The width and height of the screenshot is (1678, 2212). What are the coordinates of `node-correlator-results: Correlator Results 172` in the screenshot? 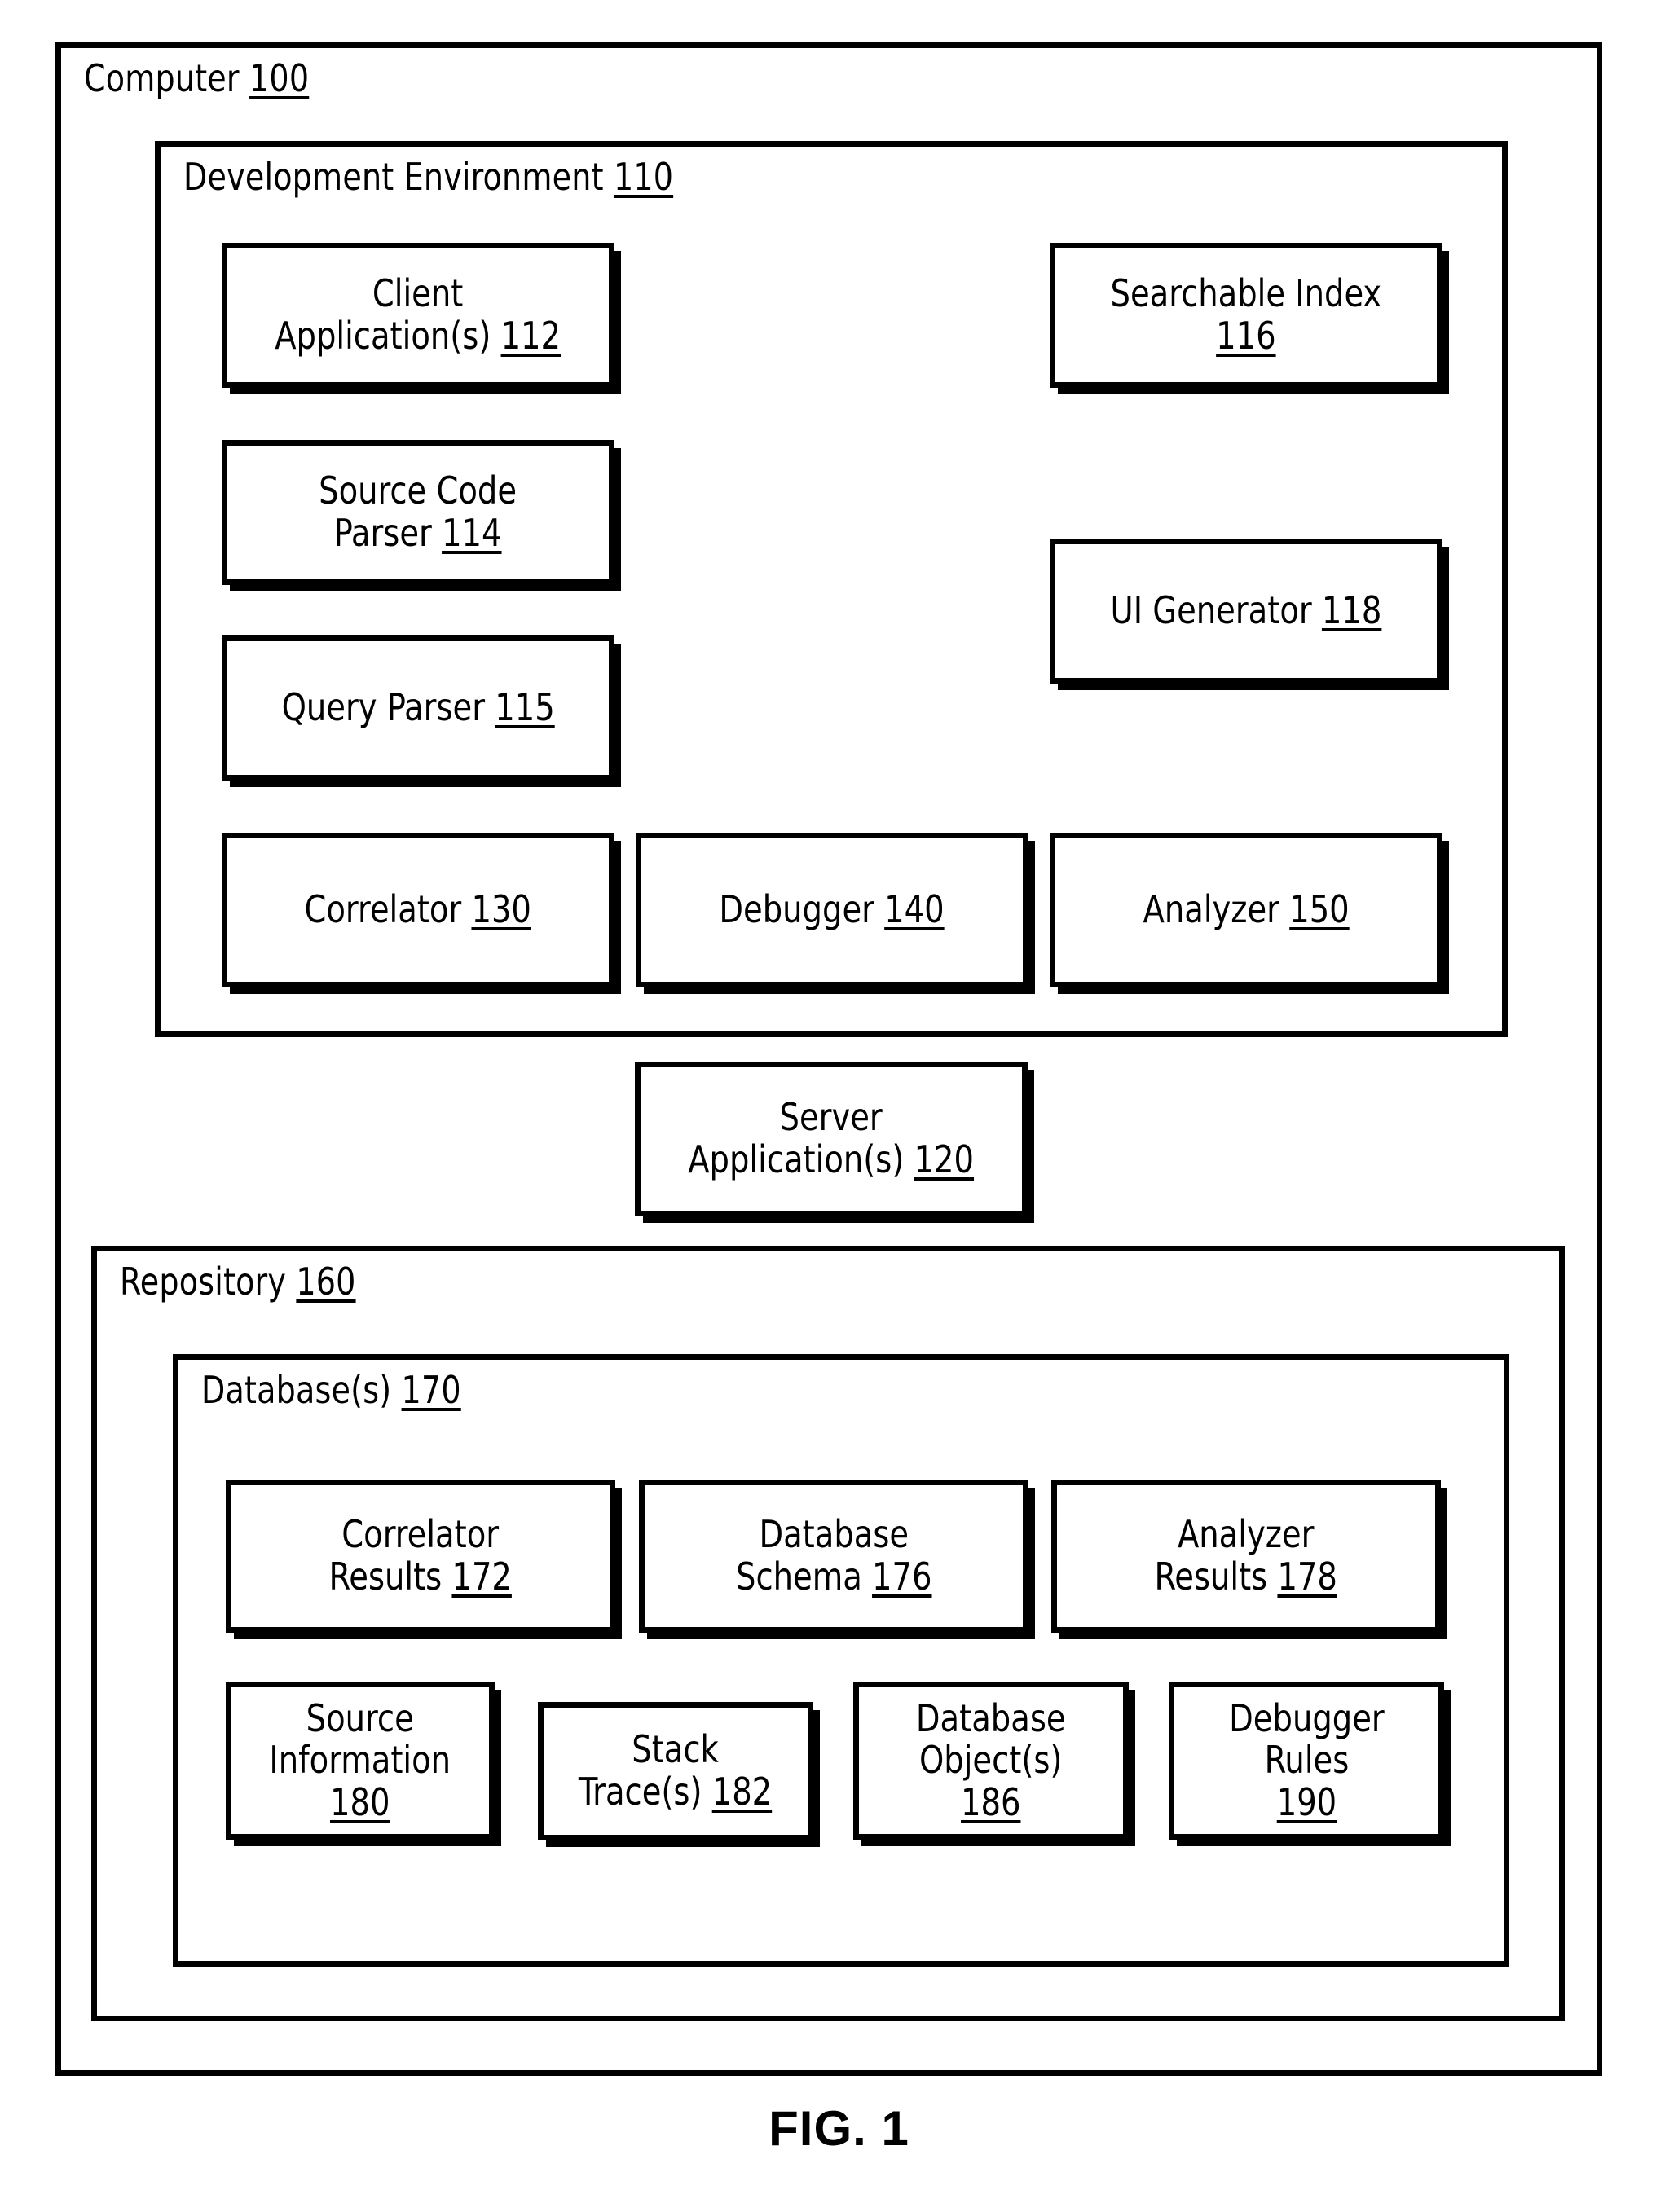 It's located at (420, 1556).